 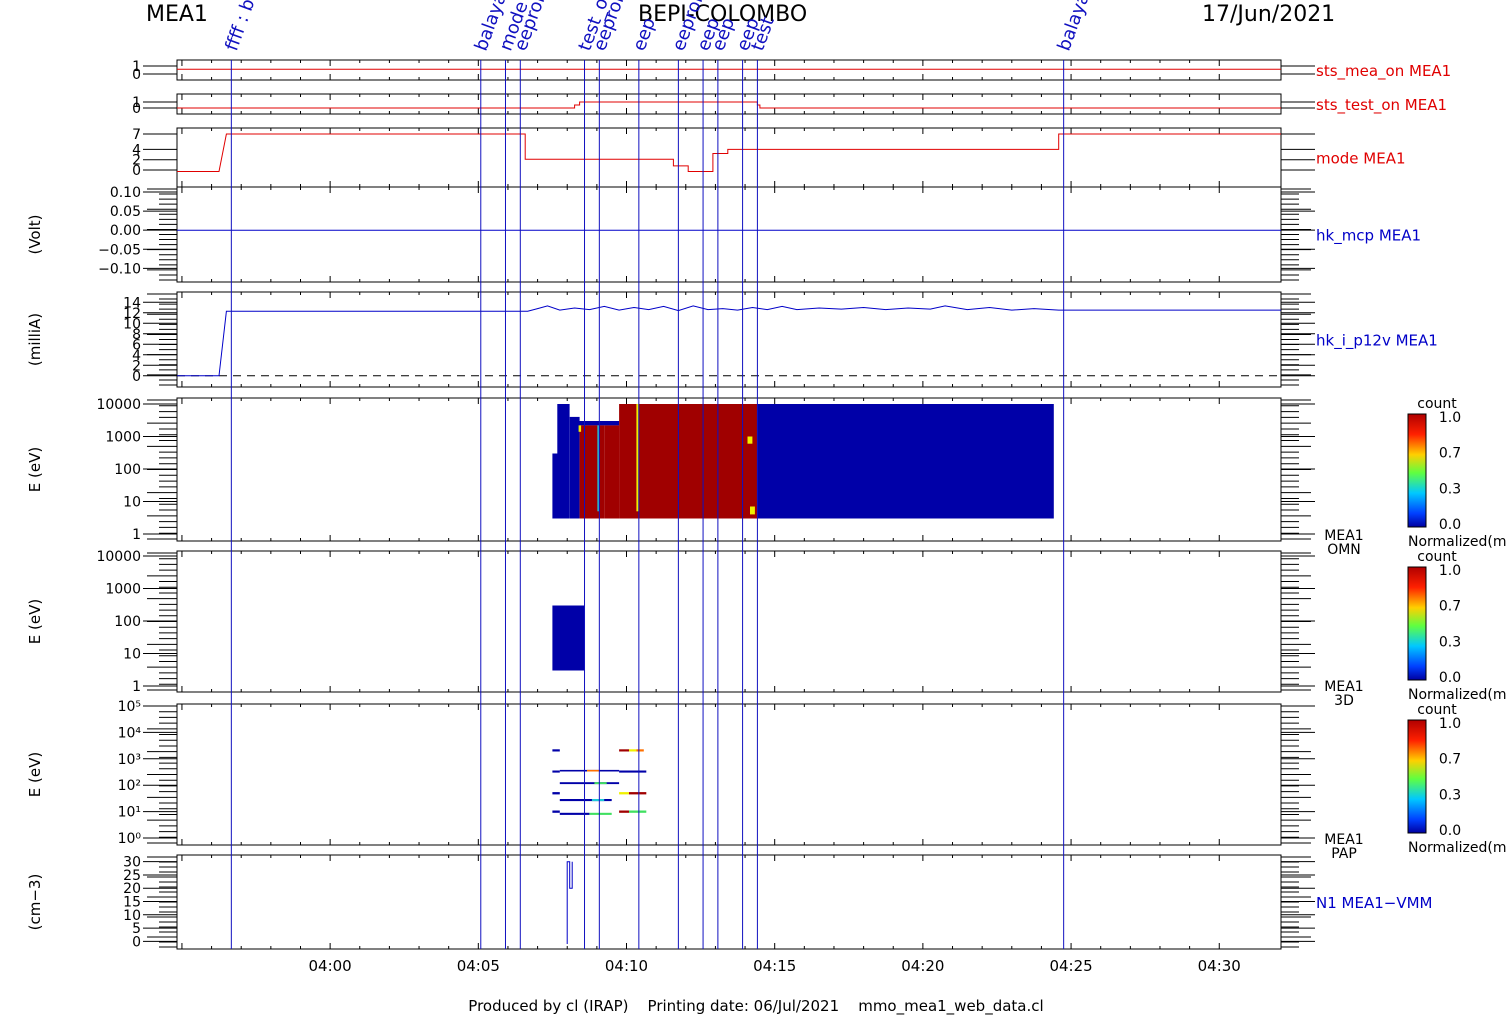 I want to click on y-tick-label: −0.10, so click(x=119, y=269).